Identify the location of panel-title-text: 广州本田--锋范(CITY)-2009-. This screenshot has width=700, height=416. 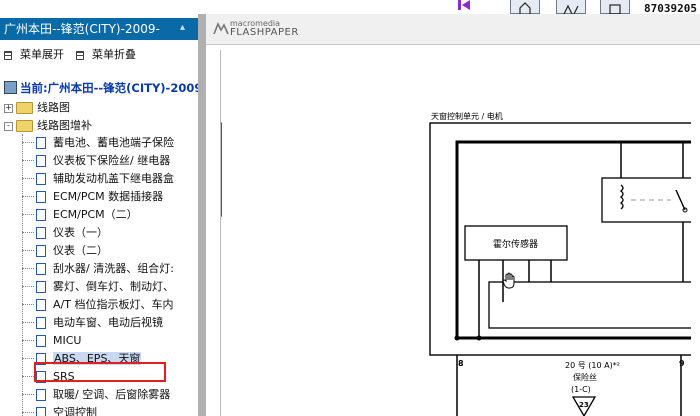
(82, 29).